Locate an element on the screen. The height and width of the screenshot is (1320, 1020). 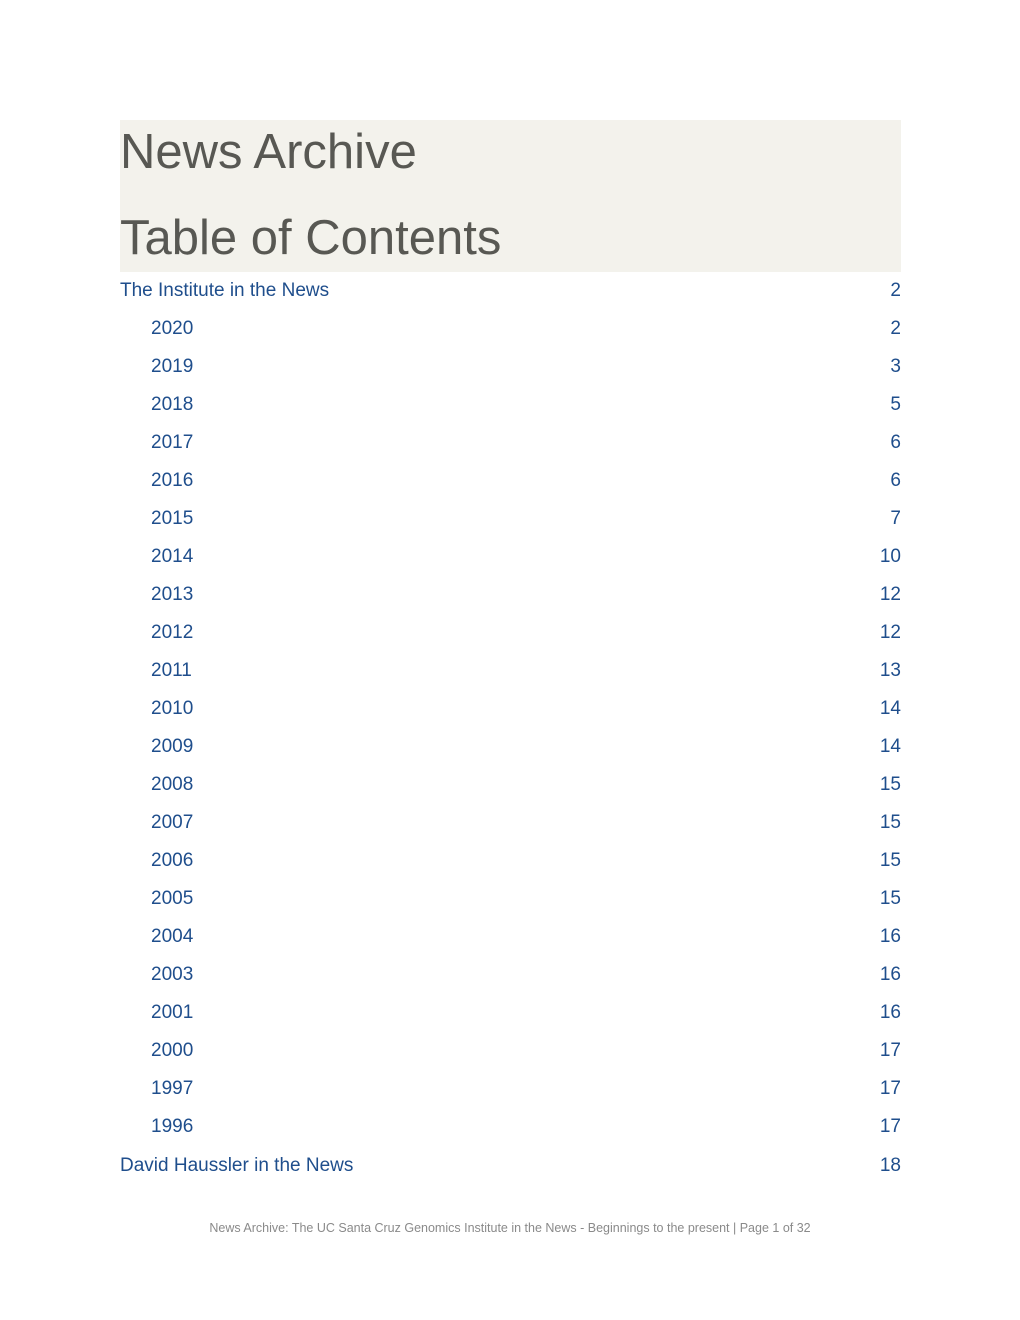
toc-year-link: 2010 14 is located at coordinates (510, 709).